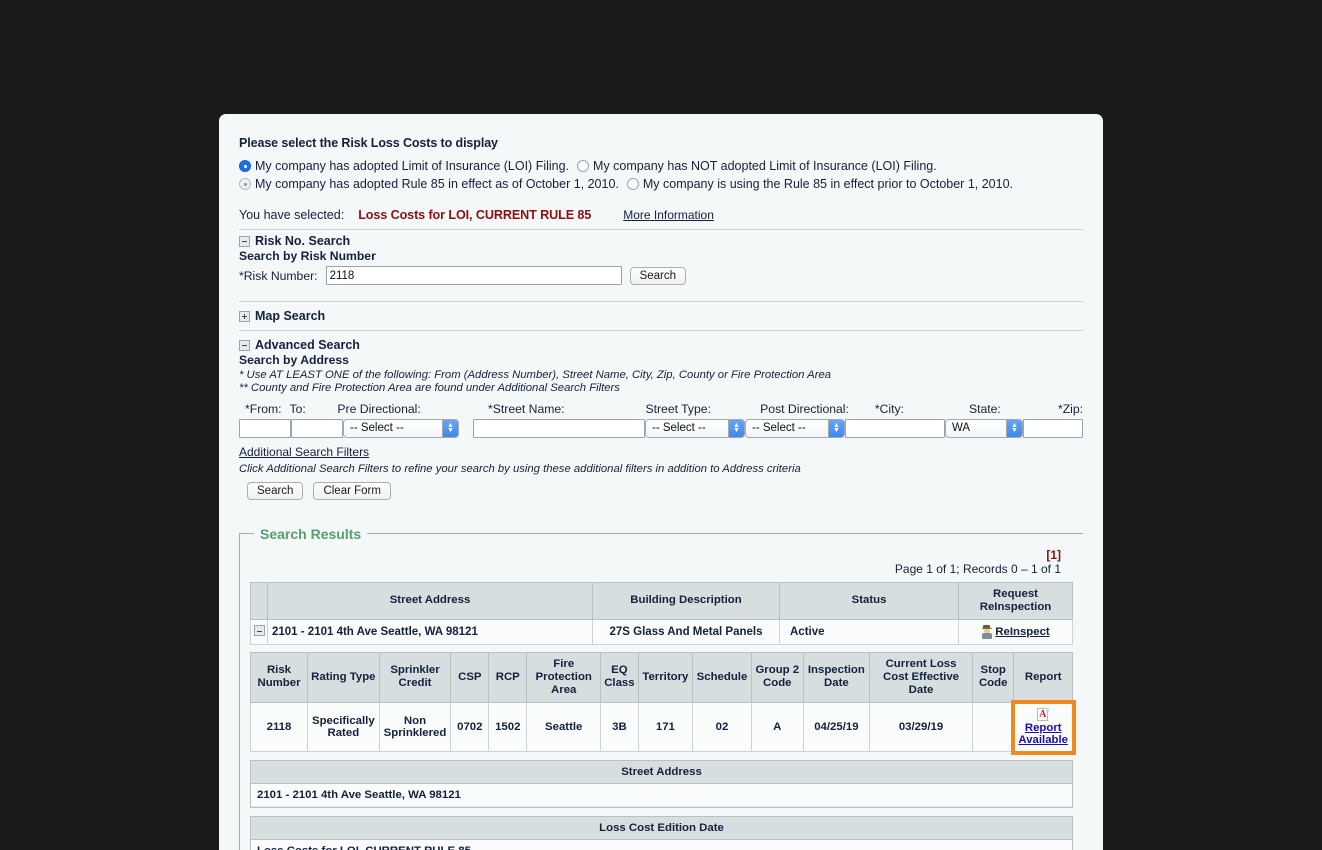  Describe the element at coordinates (977, 568) in the screenshot. I see `page-status: Page 1 of 1; Records 0 – 1 of 1` at that location.